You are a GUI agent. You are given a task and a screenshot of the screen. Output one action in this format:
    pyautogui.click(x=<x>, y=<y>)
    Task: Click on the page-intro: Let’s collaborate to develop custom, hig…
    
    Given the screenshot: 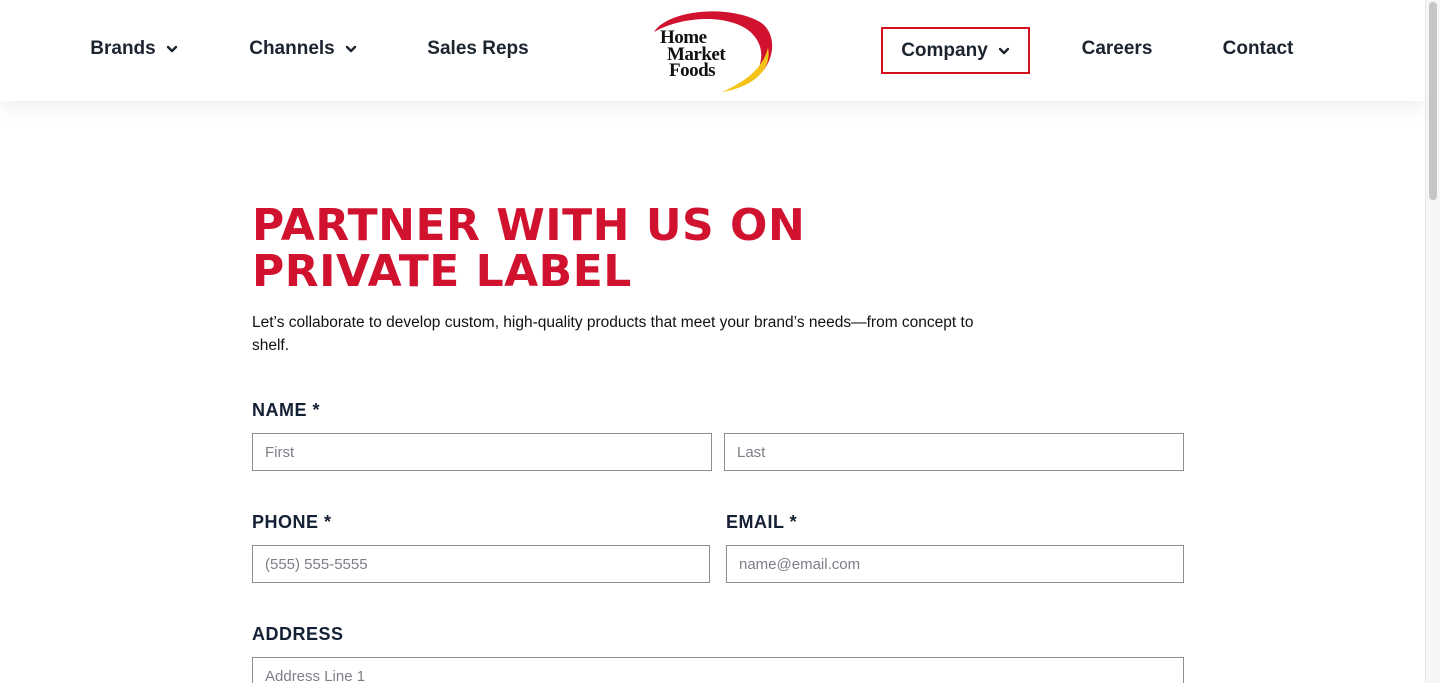 What is the action you would take?
    pyautogui.click(x=613, y=334)
    